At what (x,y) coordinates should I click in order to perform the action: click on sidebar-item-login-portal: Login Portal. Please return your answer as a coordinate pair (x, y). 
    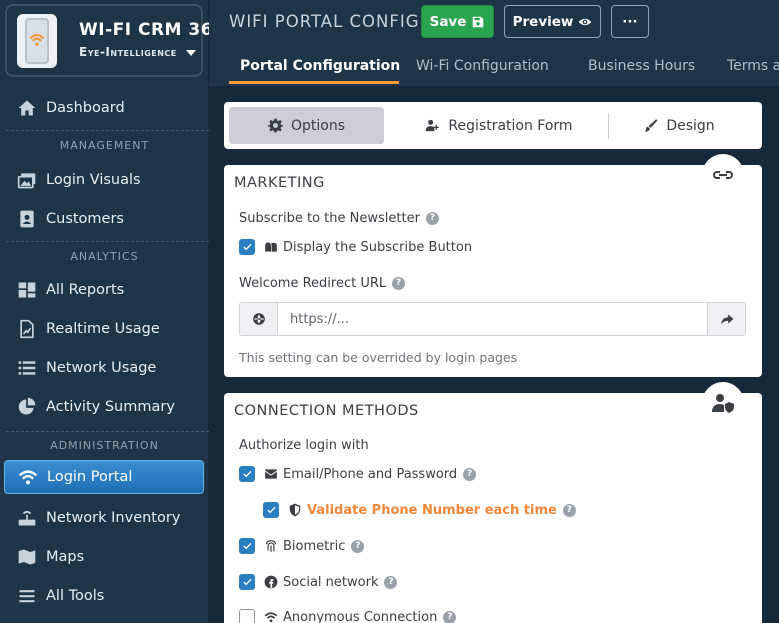
    Looking at the image, I should click on (104, 477).